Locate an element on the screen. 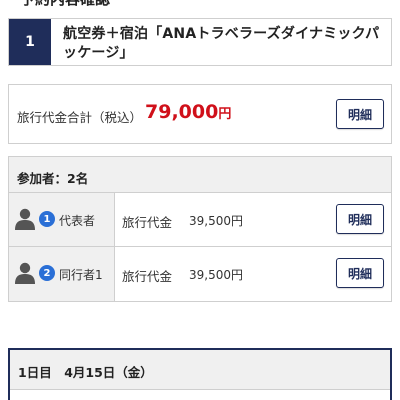 This screenshot has width=400, height=400. total-price-currency: 円 is located at coordinates (225, 114).